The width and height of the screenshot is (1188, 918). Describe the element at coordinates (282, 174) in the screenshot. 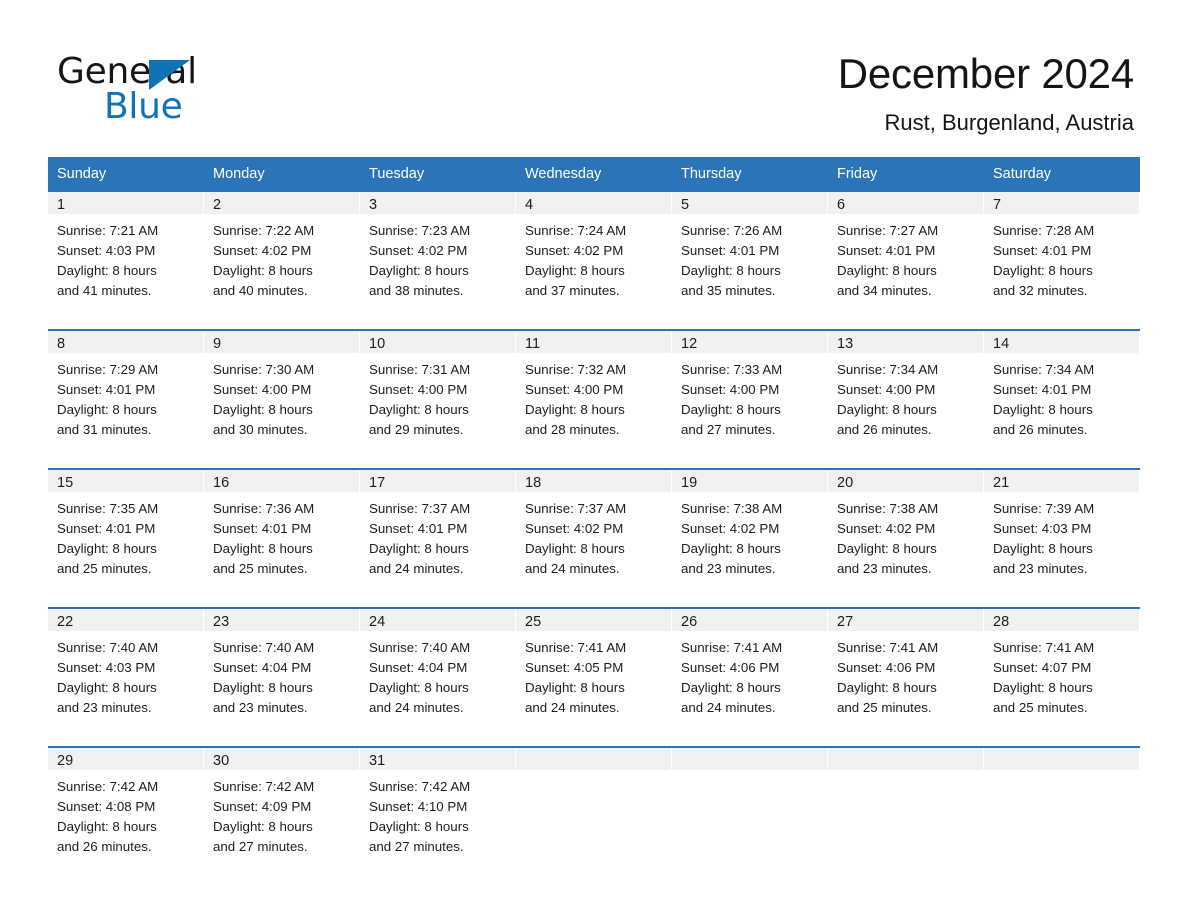

I see `weekday-header-monday: Monday` at that location.